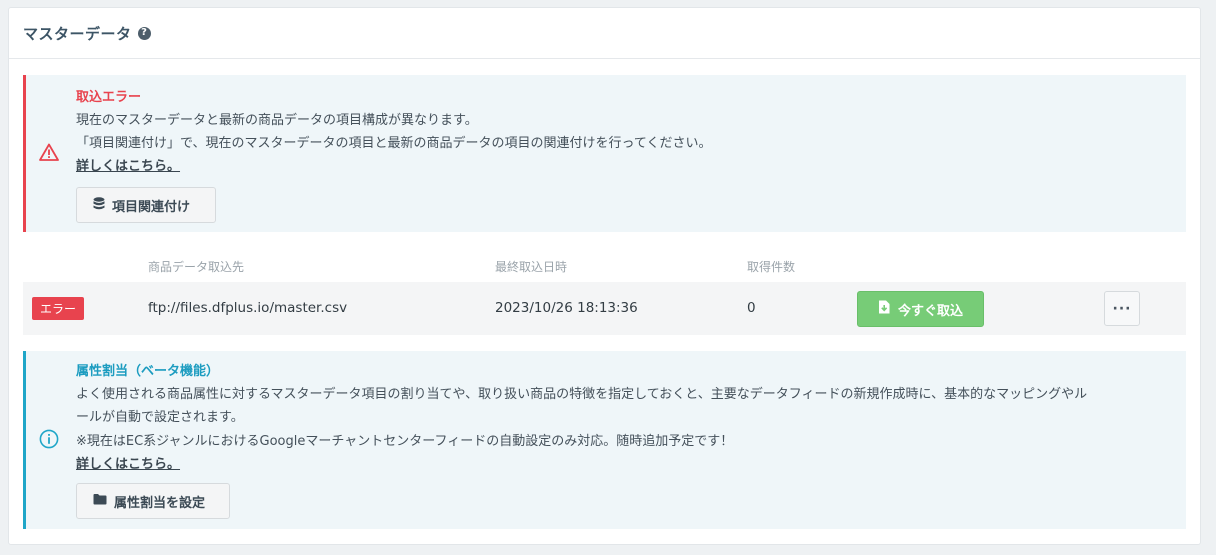  What do you see at coordinates (49, 154) in the screenshot?
I see `warning-triangle-icon` at bounding box center [49, 154].